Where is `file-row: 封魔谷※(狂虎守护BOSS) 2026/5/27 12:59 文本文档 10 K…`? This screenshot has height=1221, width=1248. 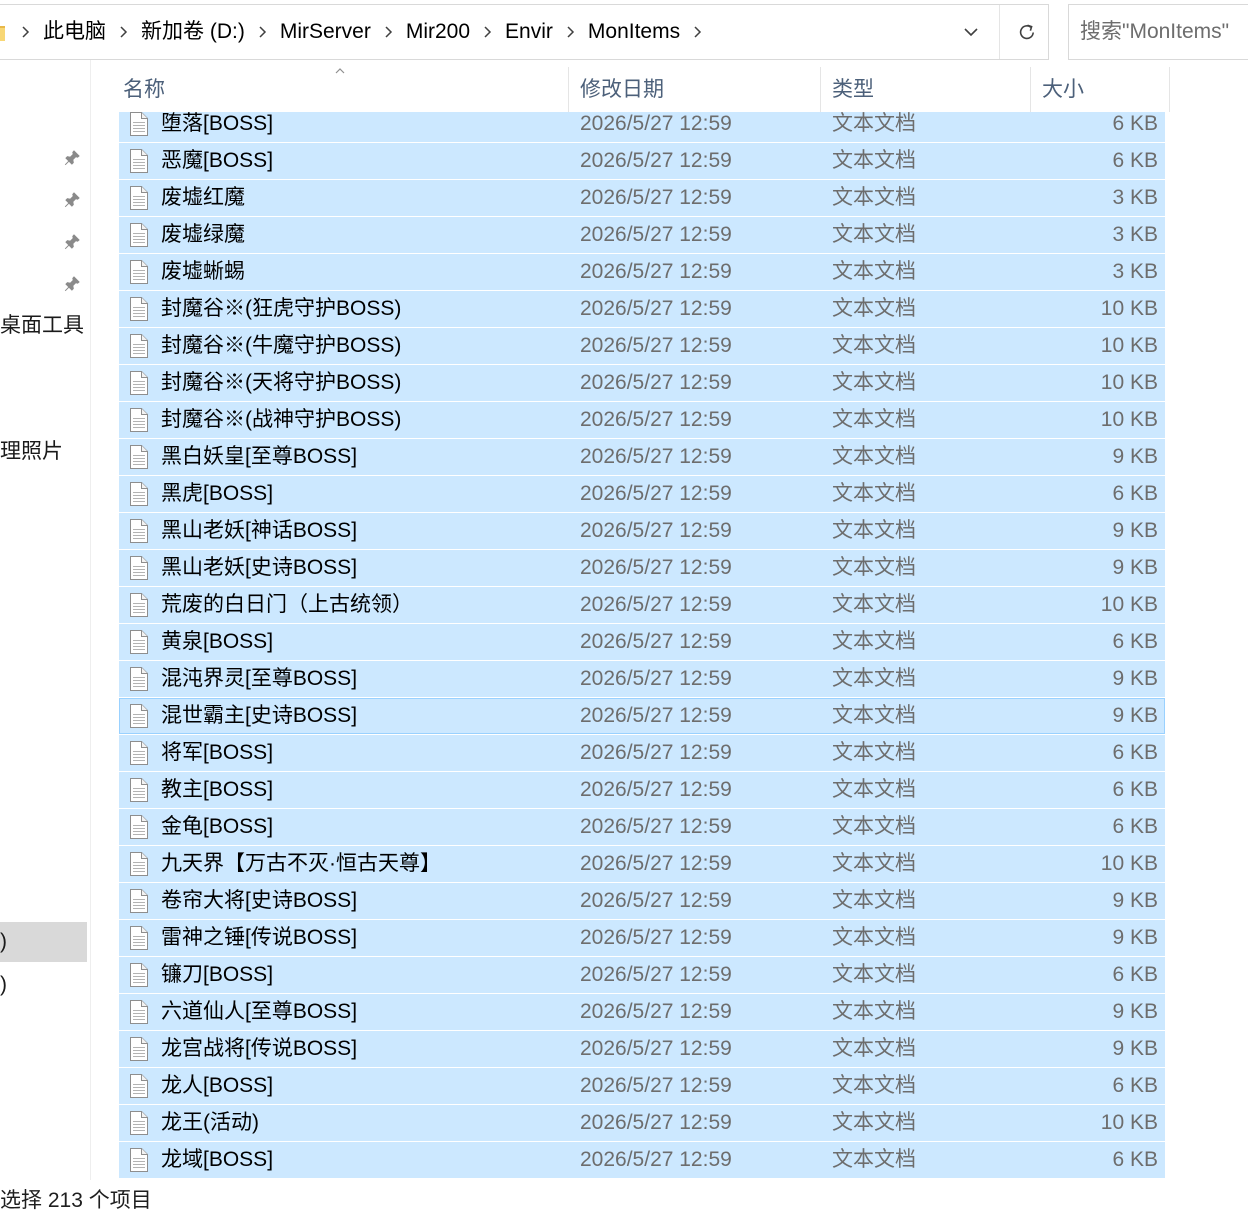
file-row: 封魔谷※(狂虎守护BOSS) 2026/5/27 12:59 文本文档 10 K… is located at coordinates (642, 309).